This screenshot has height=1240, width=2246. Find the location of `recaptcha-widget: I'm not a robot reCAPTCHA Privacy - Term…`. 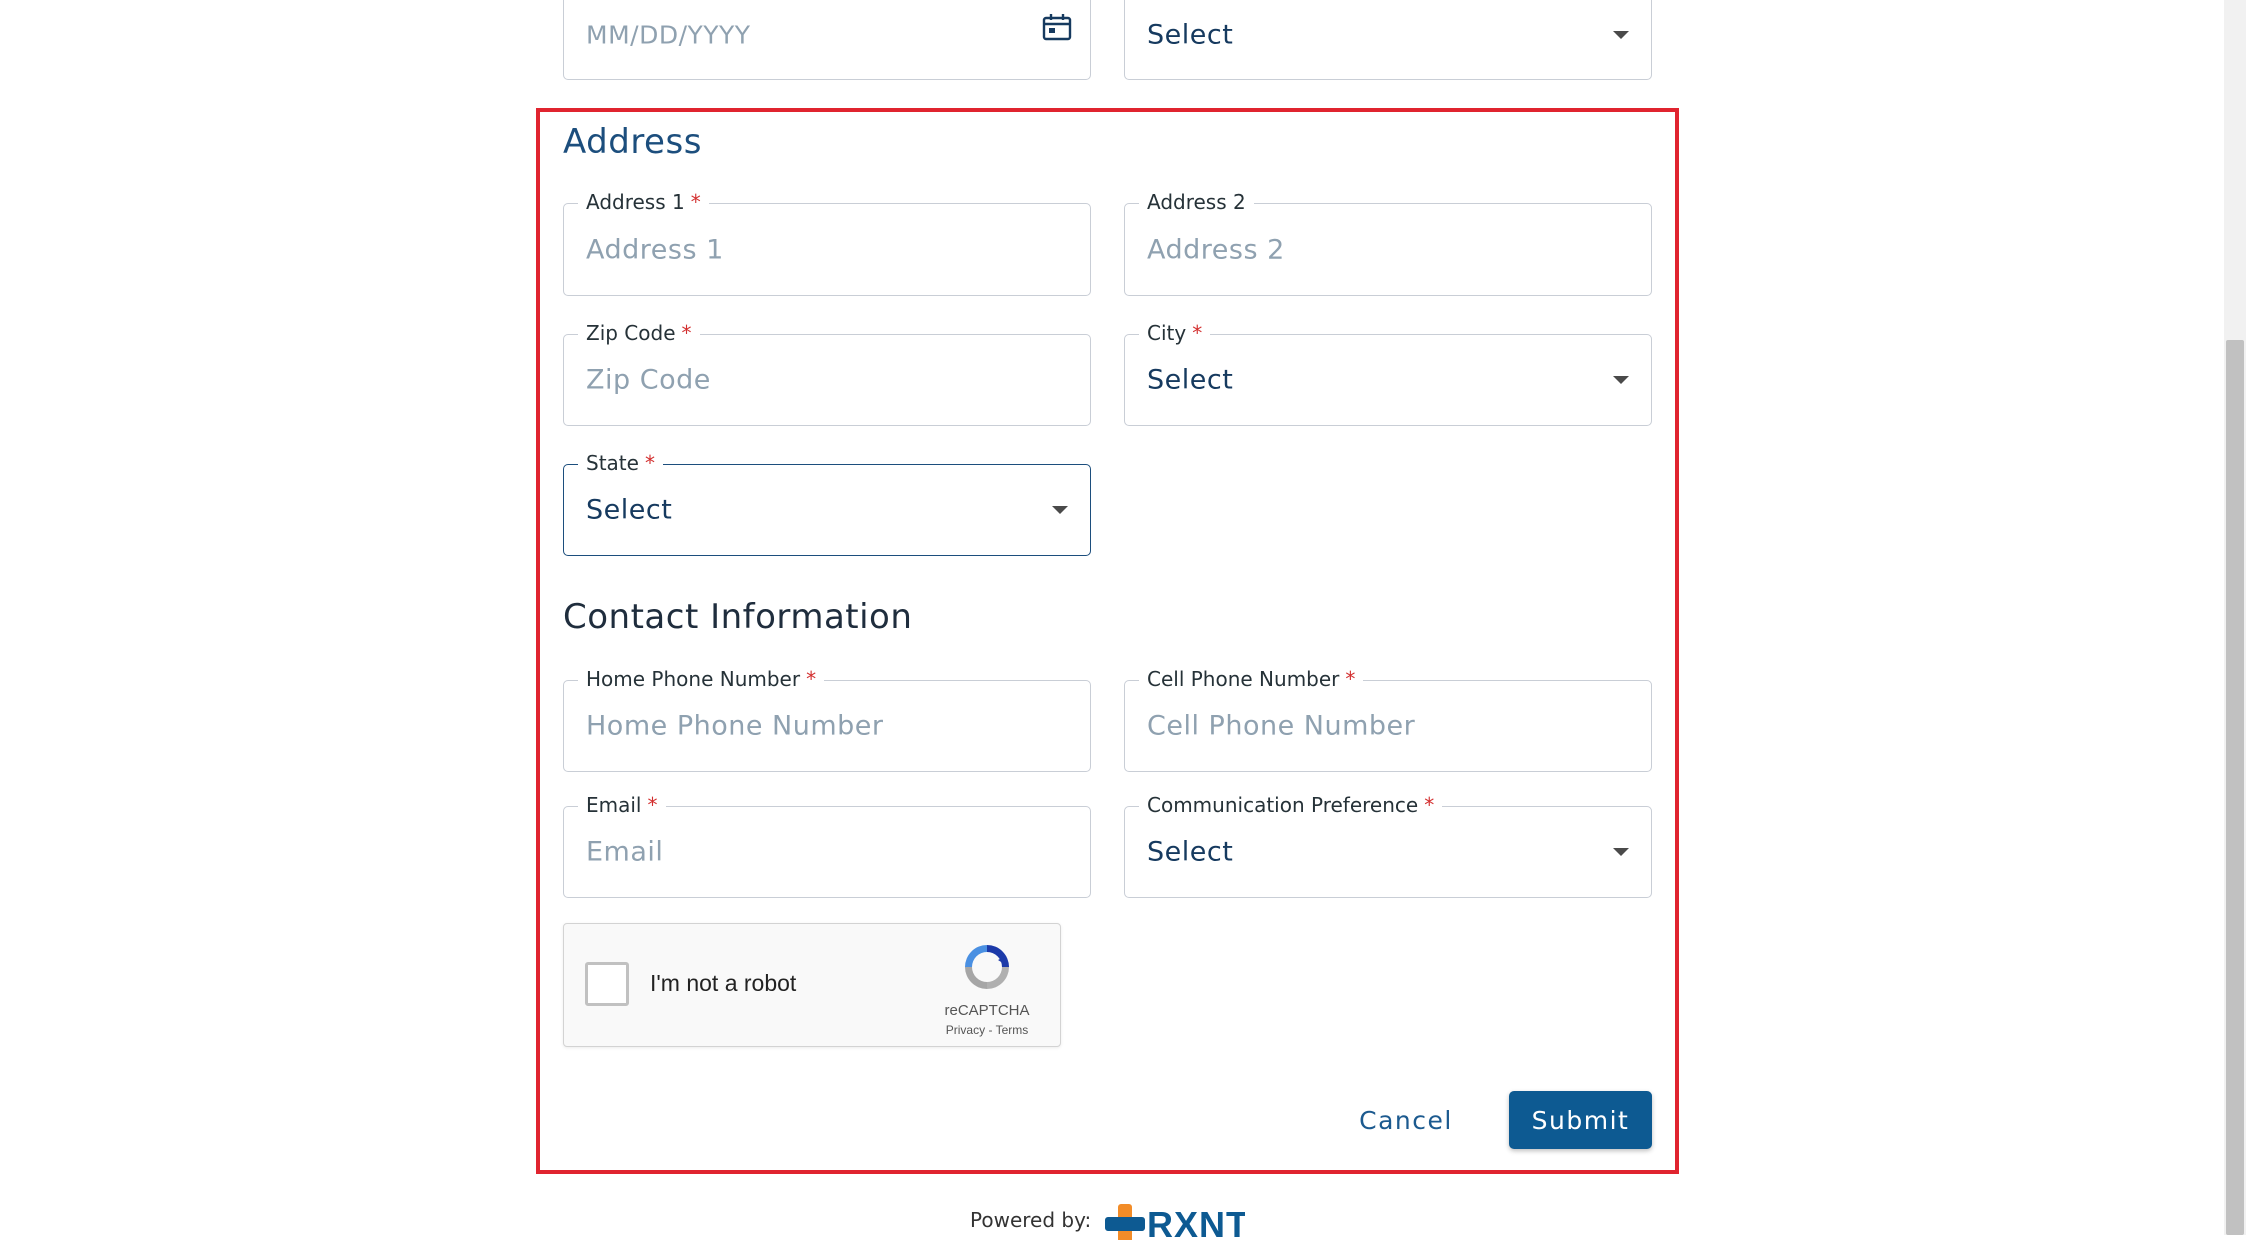

recaptcha-widget: I'm not a robot reCAPTCHA Privacy - Term… is located at coordinates (812, 985).